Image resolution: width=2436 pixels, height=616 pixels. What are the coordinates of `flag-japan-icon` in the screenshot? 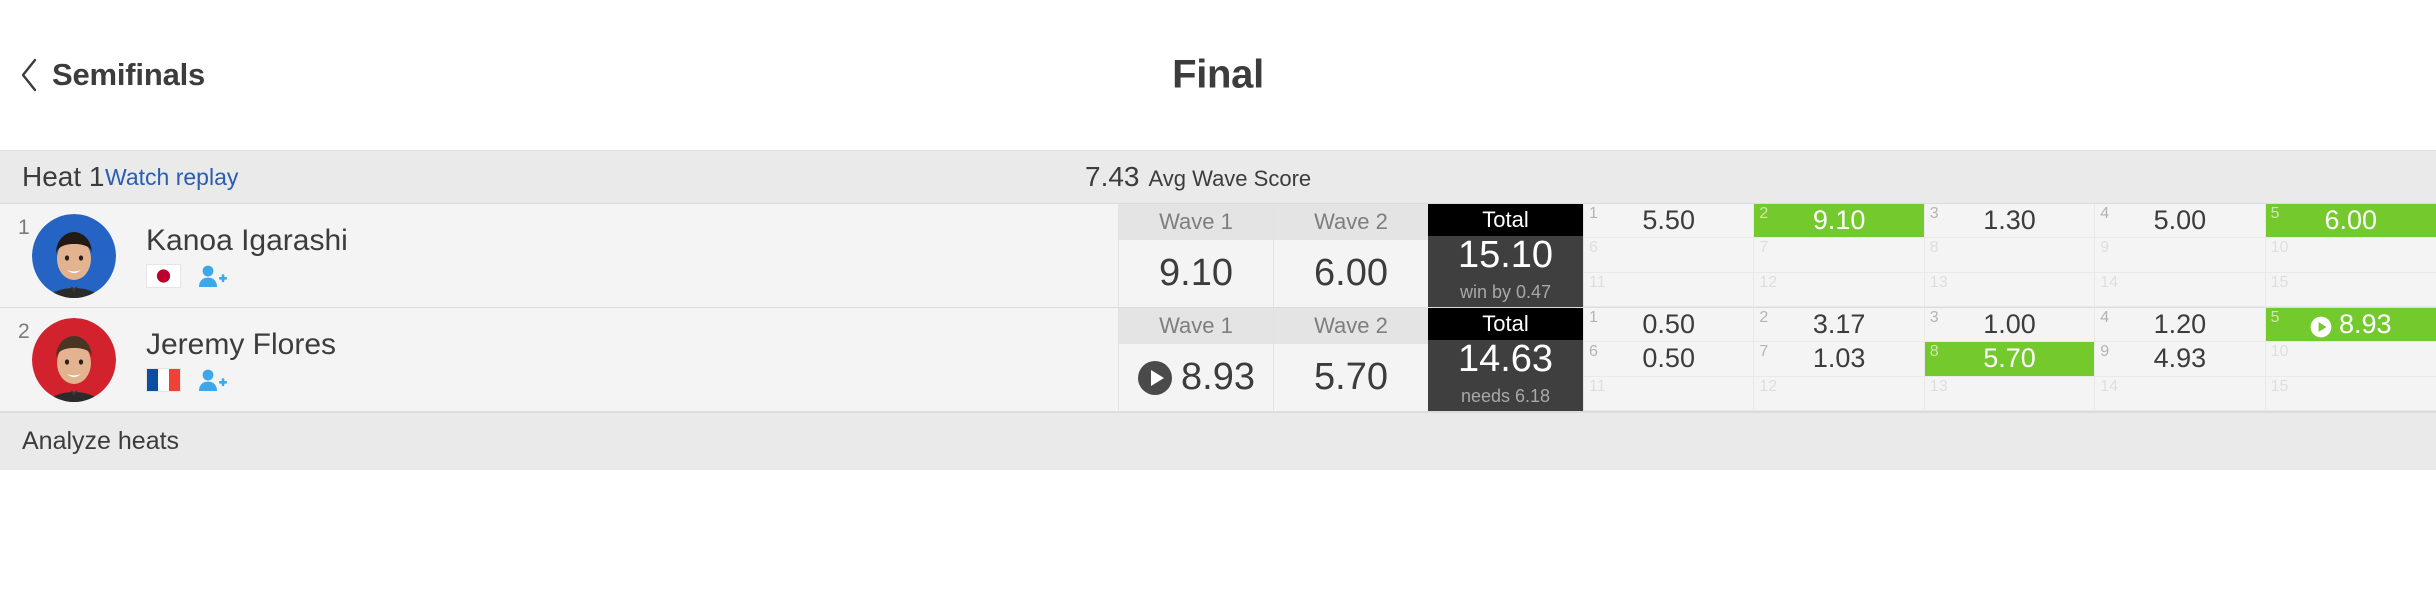 It's located at (163, 275).